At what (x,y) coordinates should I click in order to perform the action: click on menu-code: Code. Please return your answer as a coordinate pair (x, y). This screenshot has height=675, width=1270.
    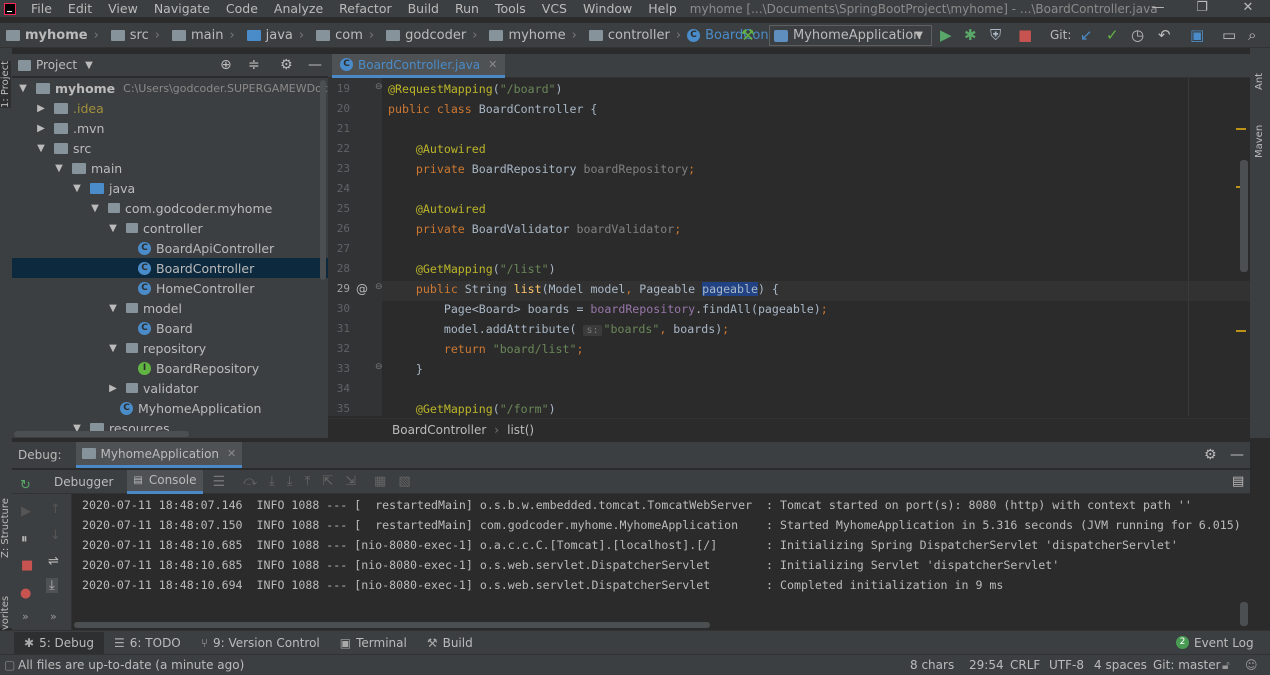
    Looking at the image, I should click on (241, 8).